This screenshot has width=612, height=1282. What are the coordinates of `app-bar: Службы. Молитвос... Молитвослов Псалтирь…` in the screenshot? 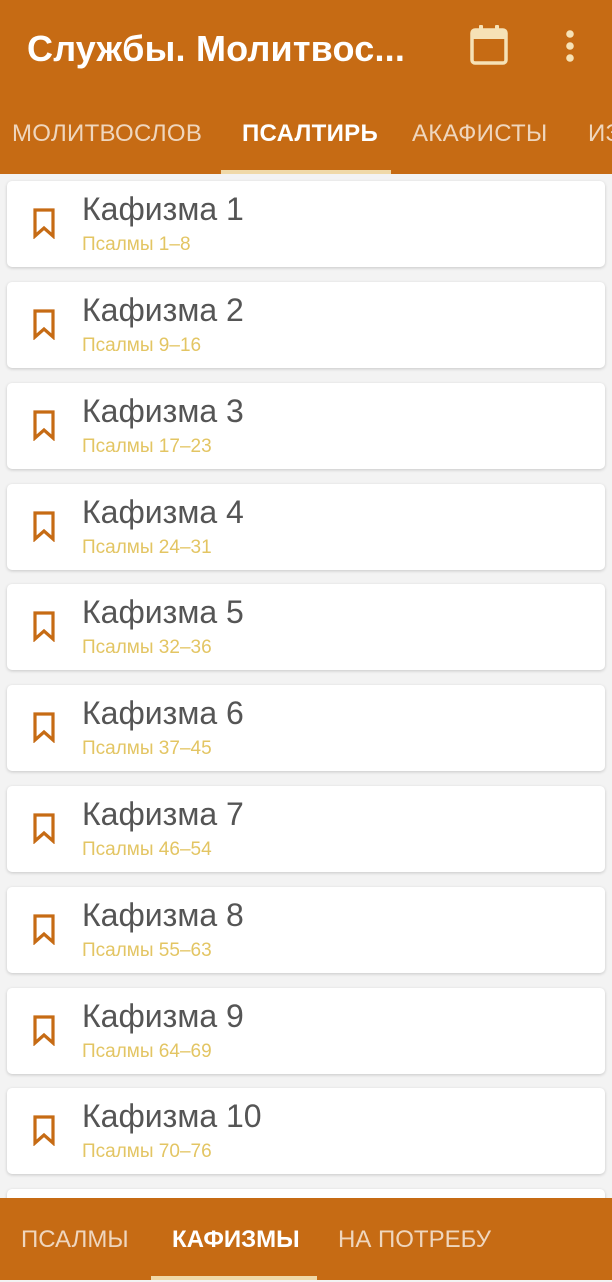 It's located at (306, 87).